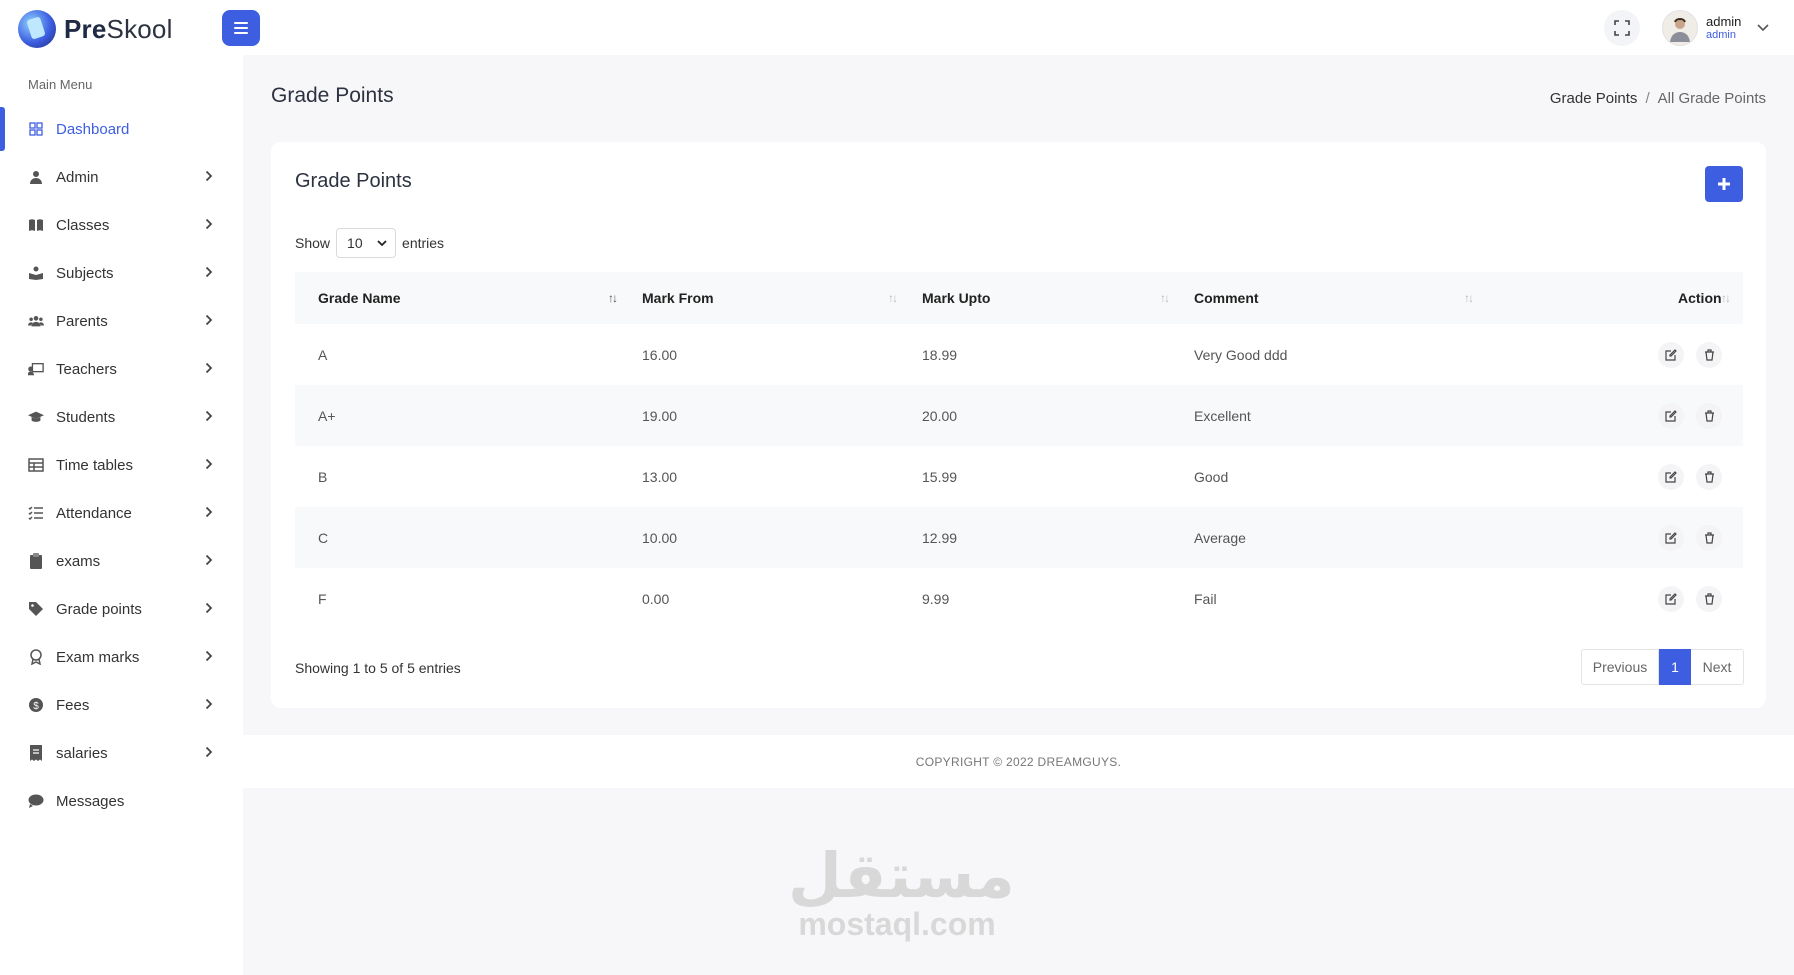 This screenshot has width=1794, height=975. Describe the element at coordinates (1711, 98) in the screenshot. I see `breadcrumb-current: All Grade Points` at that location.